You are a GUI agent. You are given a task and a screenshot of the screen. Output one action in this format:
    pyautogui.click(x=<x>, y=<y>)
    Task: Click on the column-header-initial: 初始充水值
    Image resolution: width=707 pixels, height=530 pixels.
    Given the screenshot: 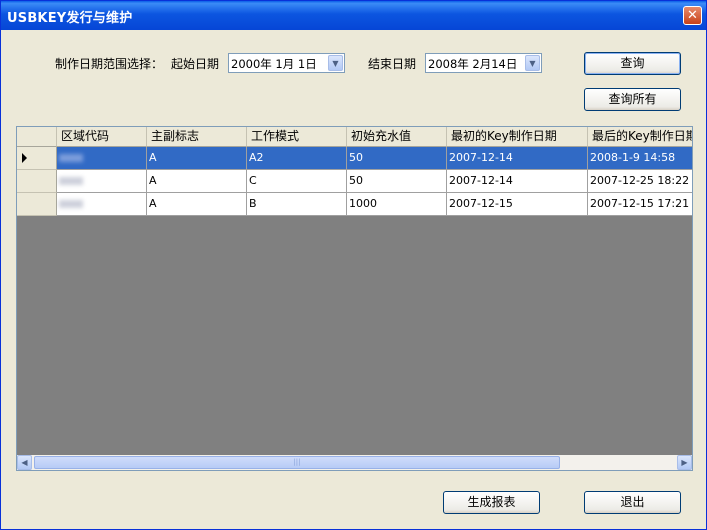 What is the action you would take?
    pyautogui.click(x=397, y=137)
    